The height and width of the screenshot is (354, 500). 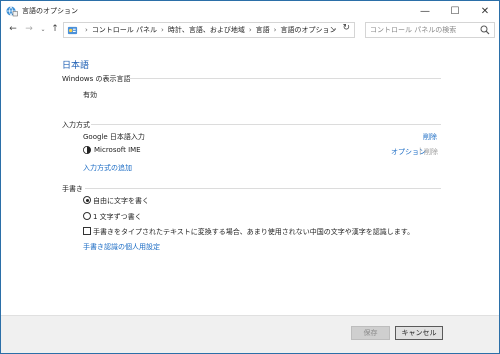 What do you see at coordinates (117, 150) in the screenshot?
I see `input-method-microsoft-name: Microsoft IME` at bounding box center [117, 150].